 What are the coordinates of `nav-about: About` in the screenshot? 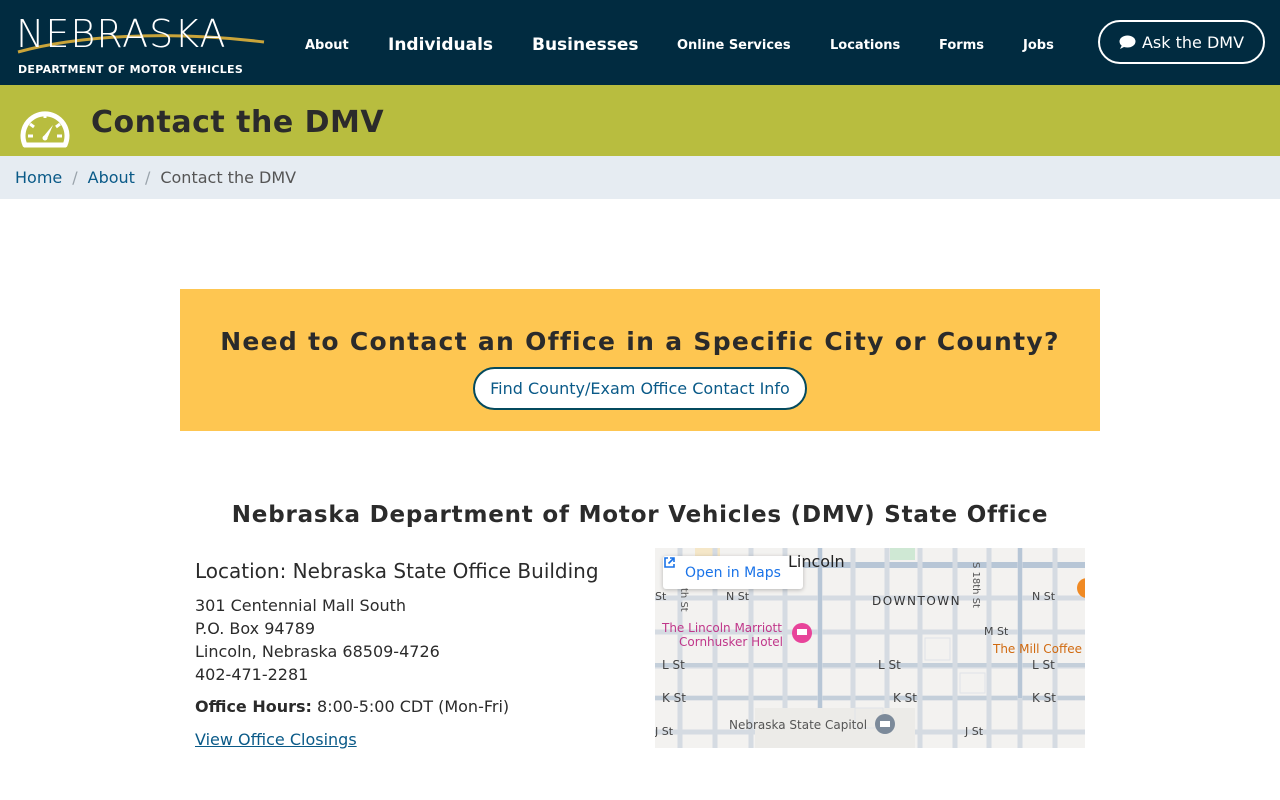 It's located at (327, 45).